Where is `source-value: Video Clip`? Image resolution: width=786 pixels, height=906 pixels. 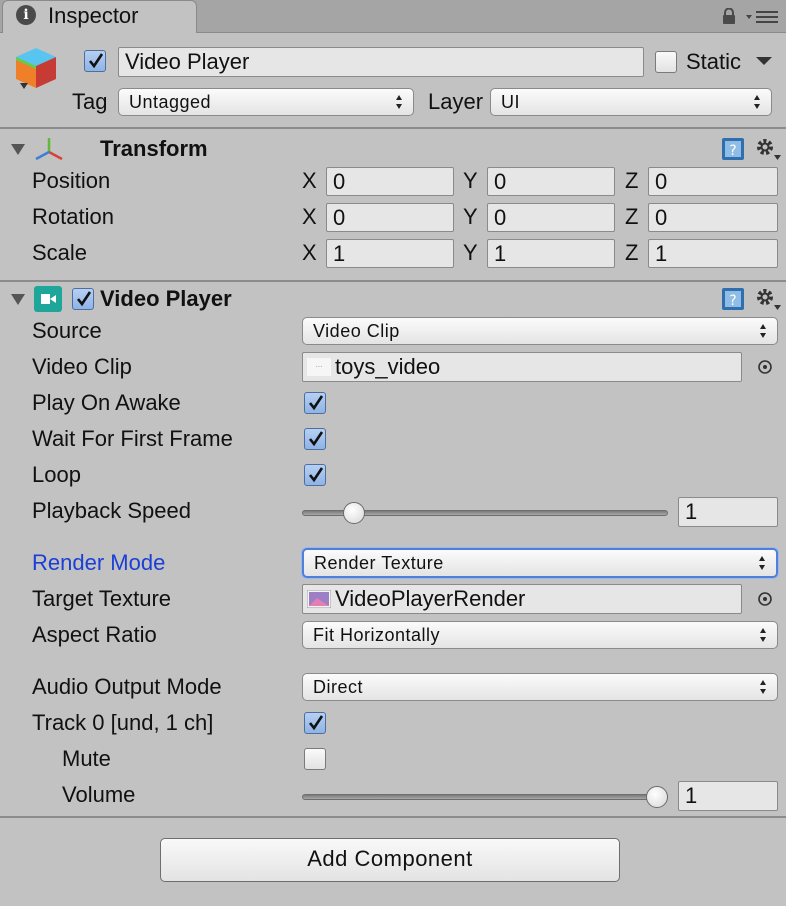
source-value: Video Clip is located at coordinates (356, 331).